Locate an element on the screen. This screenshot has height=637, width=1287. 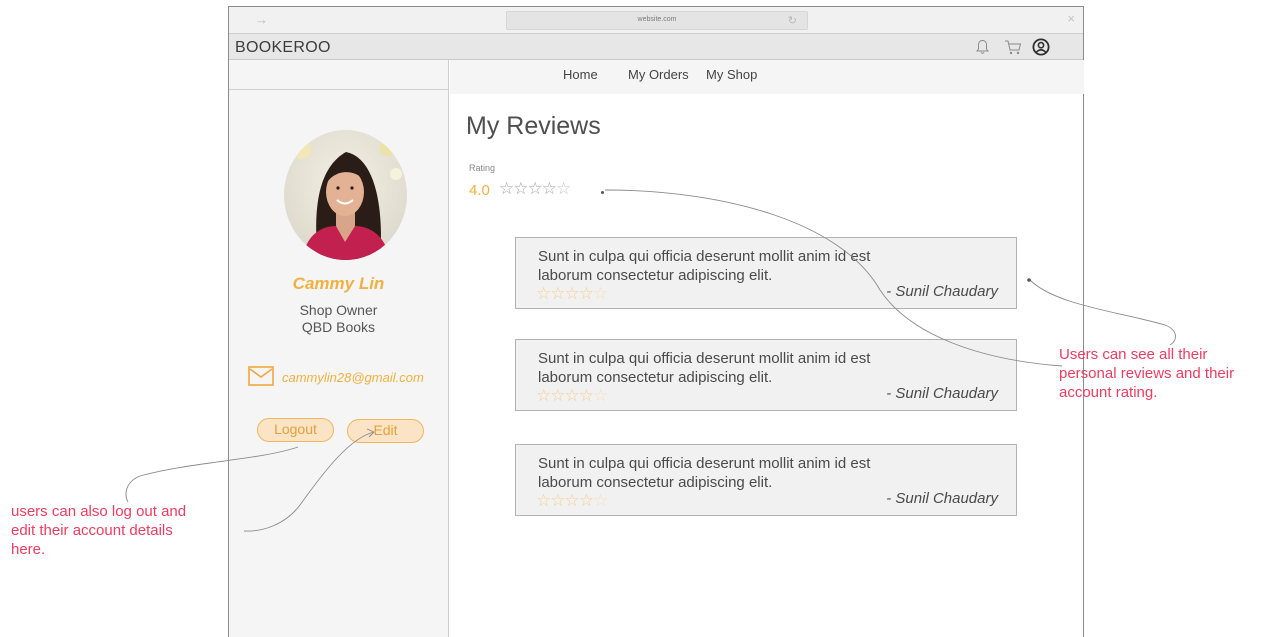
rating-value: 4.0 is located at coordinates (479, 190).